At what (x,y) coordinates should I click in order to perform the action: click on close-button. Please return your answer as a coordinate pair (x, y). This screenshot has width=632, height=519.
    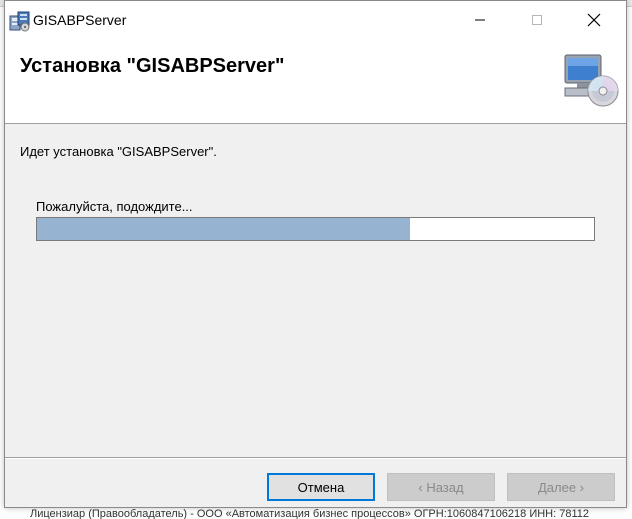
    Looking at the image, I should click on (594, 20).